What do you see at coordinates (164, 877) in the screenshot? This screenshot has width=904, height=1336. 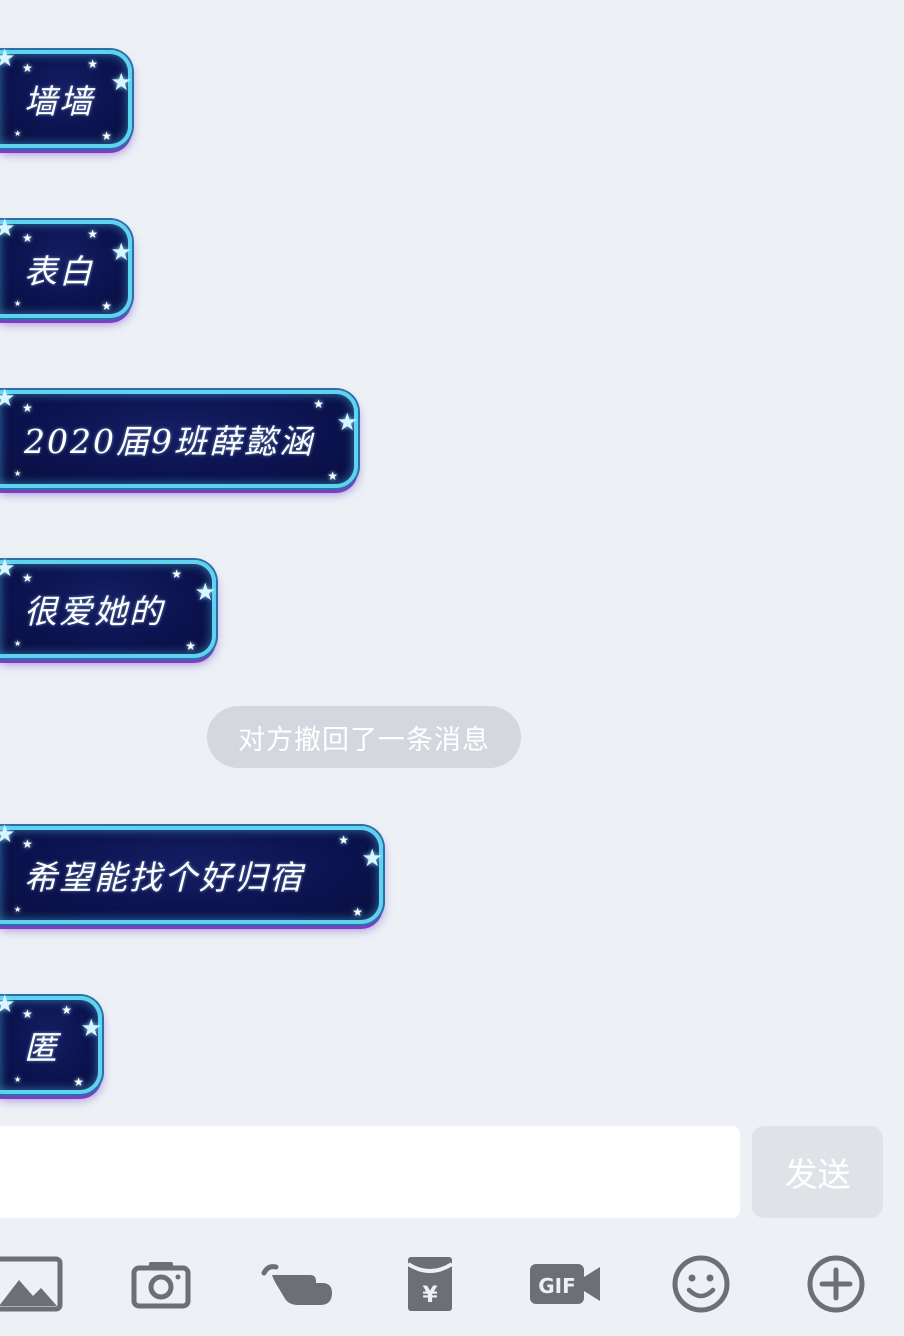 I see `message-text: 希望能找个好归宿` at bounding box center [164, 877].